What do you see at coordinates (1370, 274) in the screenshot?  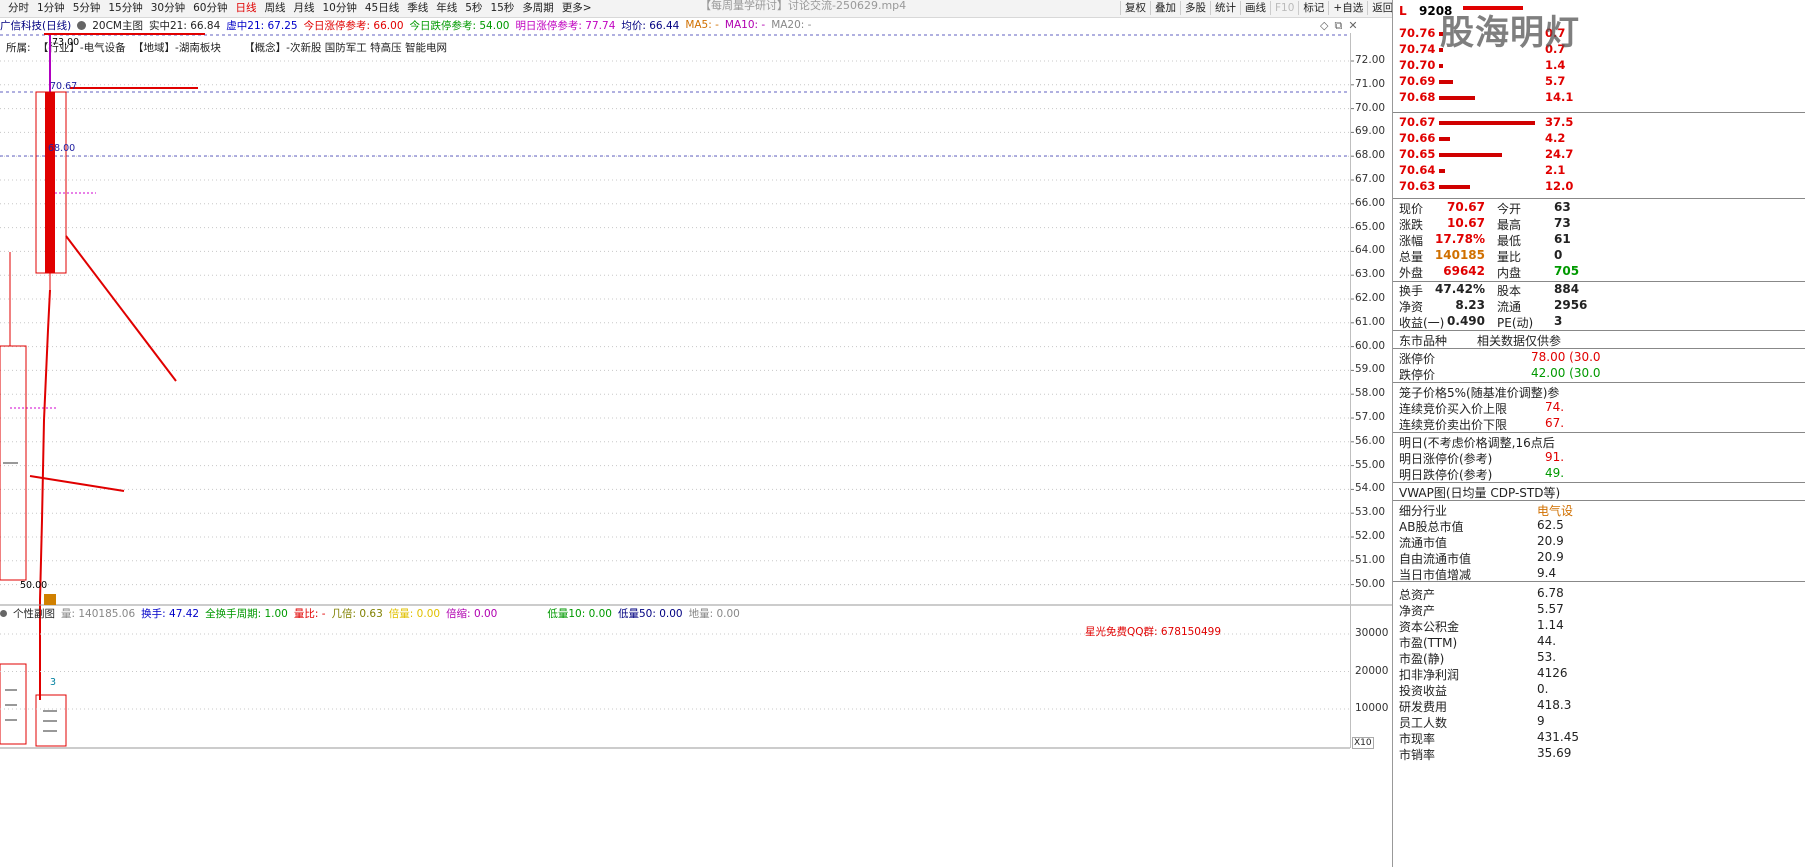 I see `price-tick-label: 63.00` at bounding box center [1370, 274].